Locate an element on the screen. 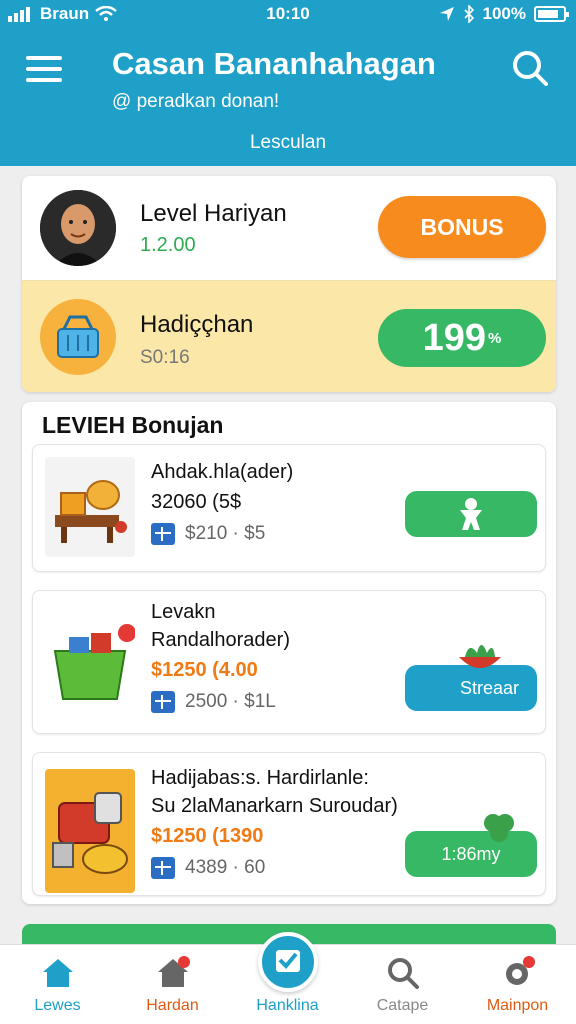 This screenshot has width=576, height=1024. prize-button: 199 % is located at coordinates (462, 338).